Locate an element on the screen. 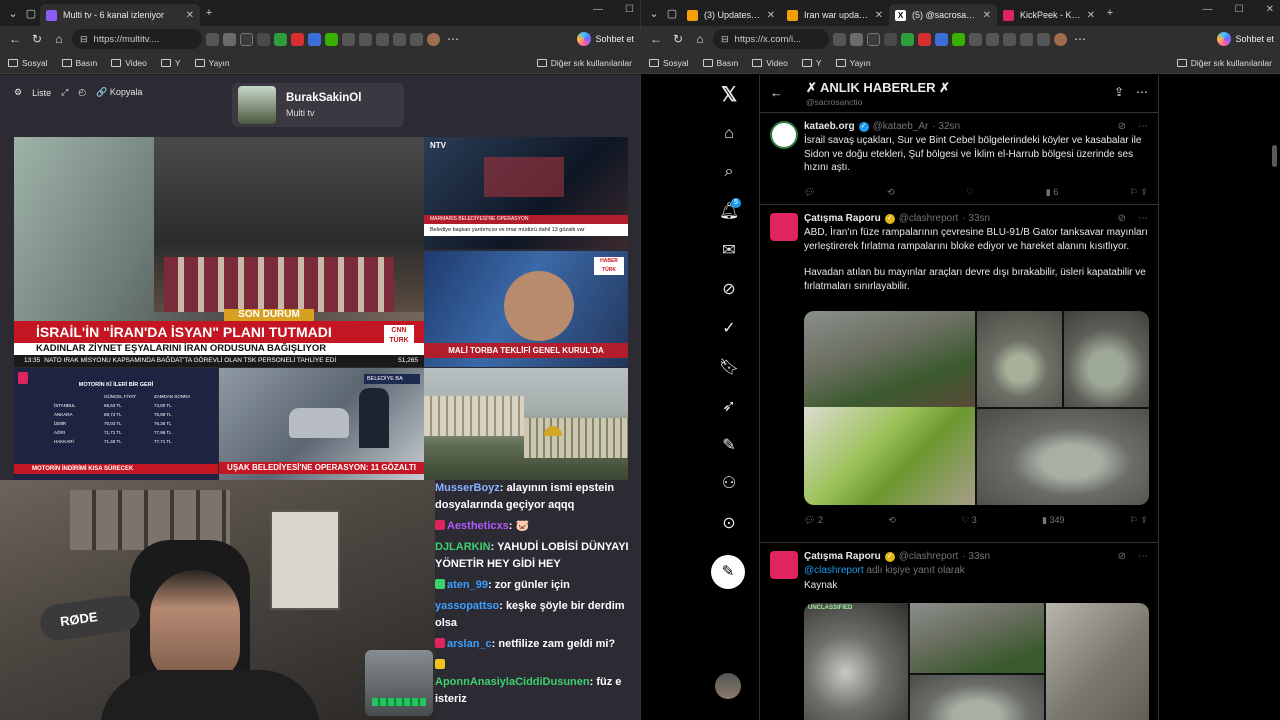  chat-username: arslan_c is located at coordinates (469, 644).